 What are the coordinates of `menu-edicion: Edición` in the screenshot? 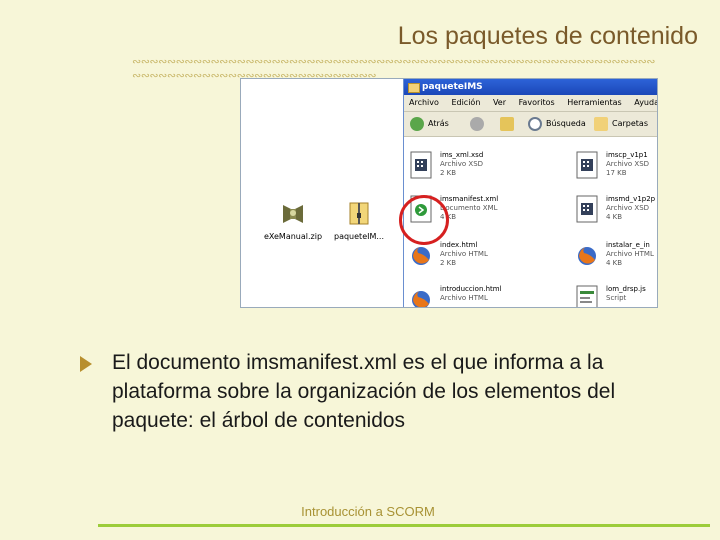 It's located at (465, 102).